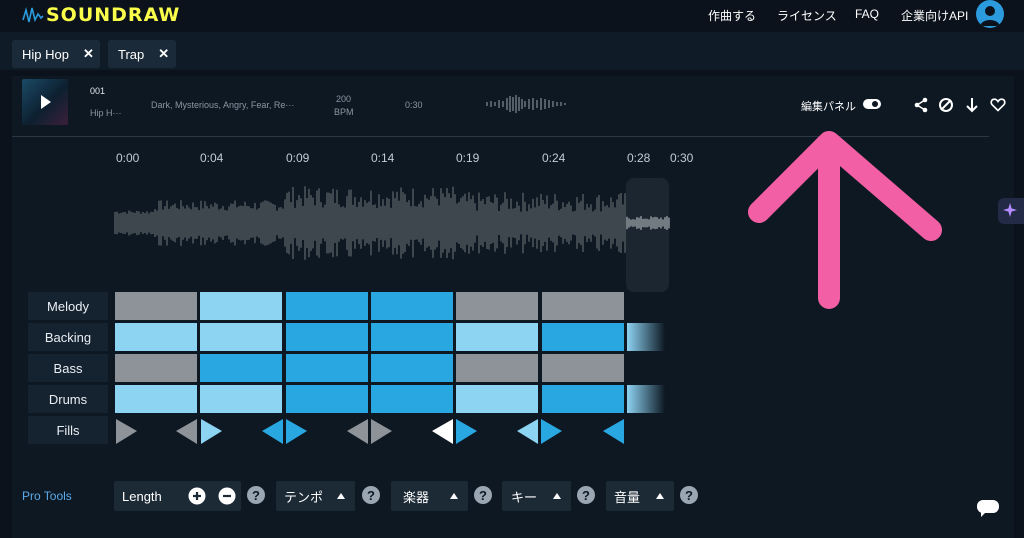 The image size is (1024, 538). What do you see at coordinates (807, 15) in the screenshot?
I see `nav-license: ライセンス` at bounding box center [807, 15].